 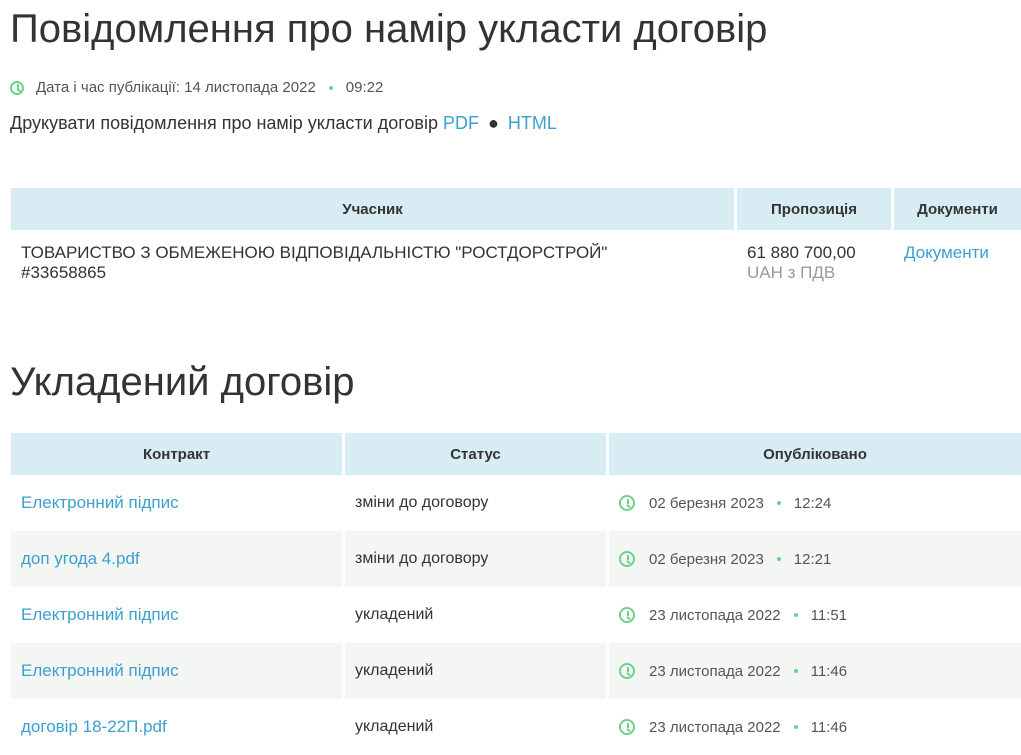 What do you see at coordinates (372, 209) in the screenshot?
I see `offers-header-participant: Учасник` at bounding box center [372, 209].